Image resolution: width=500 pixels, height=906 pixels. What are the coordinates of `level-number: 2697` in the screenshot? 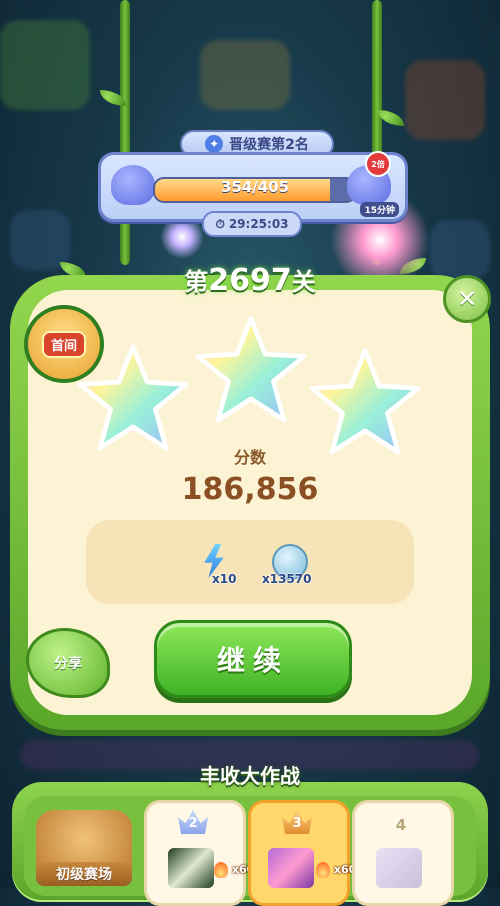 It's located at (250, 280).